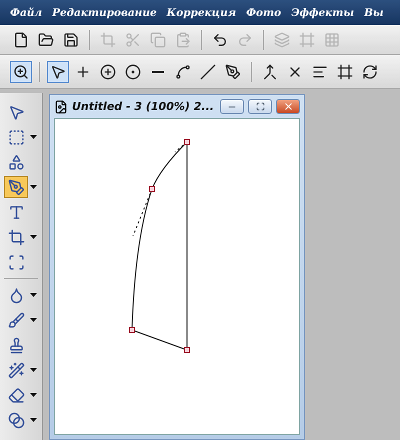  What do you see at coordinates (26, 12) in the screenshot?
I see `menu-item: Файл` at bounding box center [26, 12].